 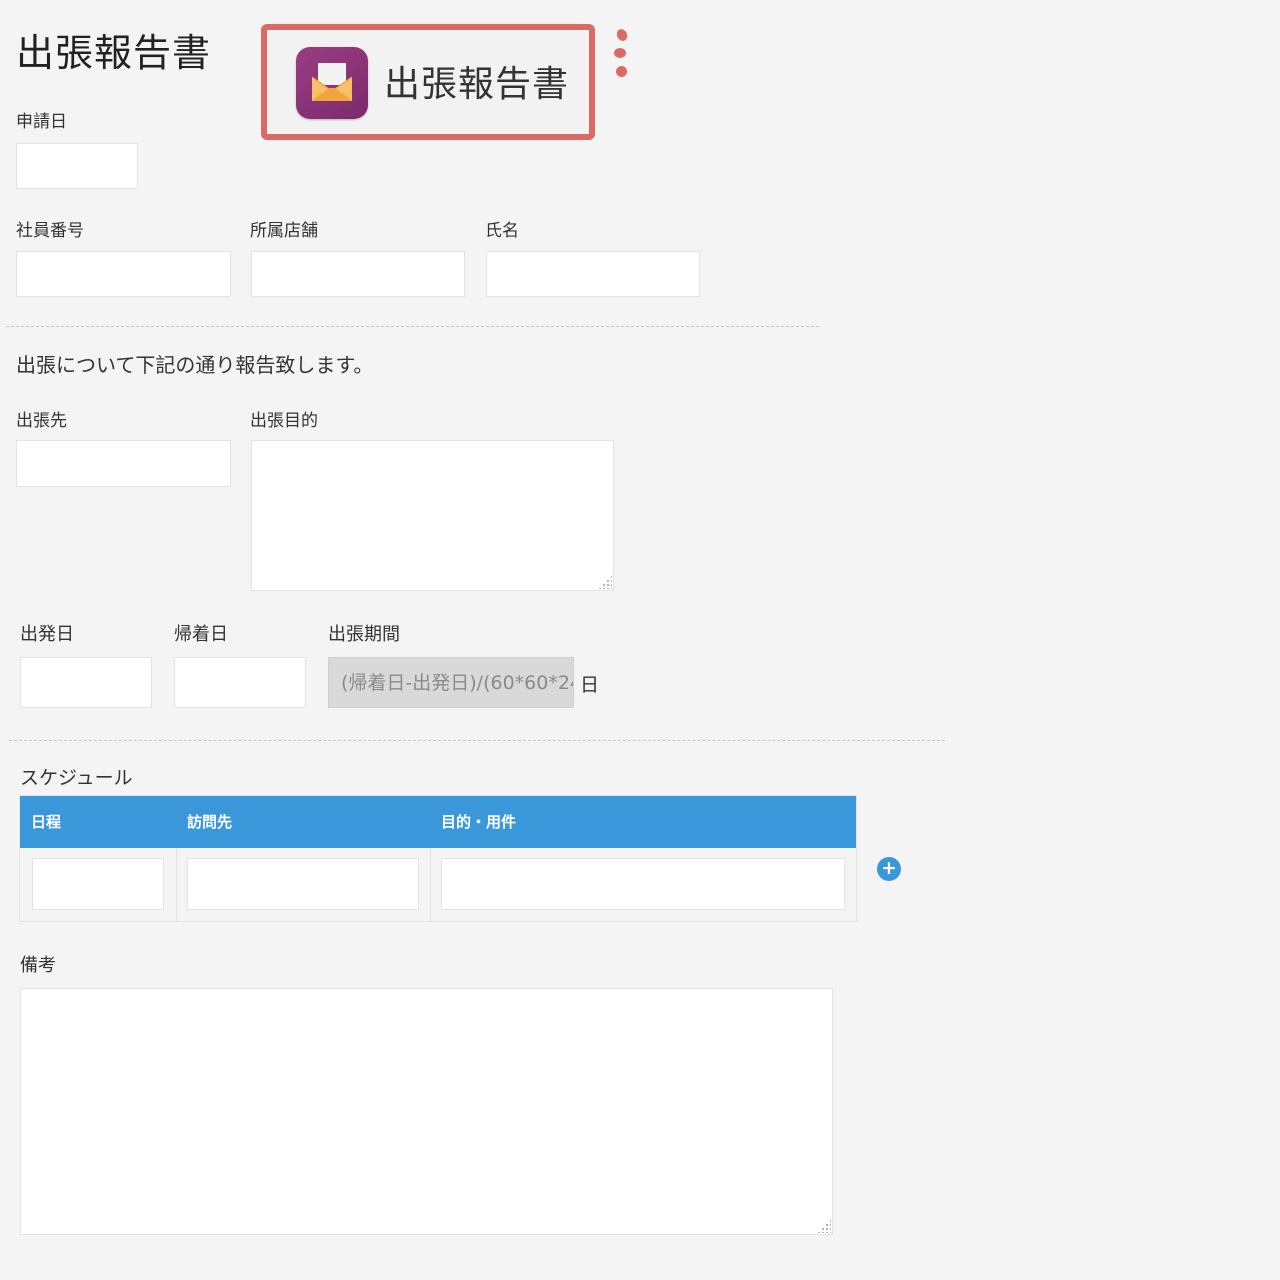 I want to click on application-date-label: 申請日, so click(x=41, y=122).